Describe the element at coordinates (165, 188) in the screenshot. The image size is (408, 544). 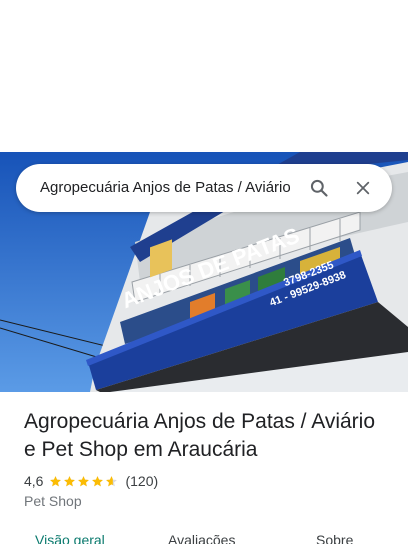
I see `search-input` at that location.